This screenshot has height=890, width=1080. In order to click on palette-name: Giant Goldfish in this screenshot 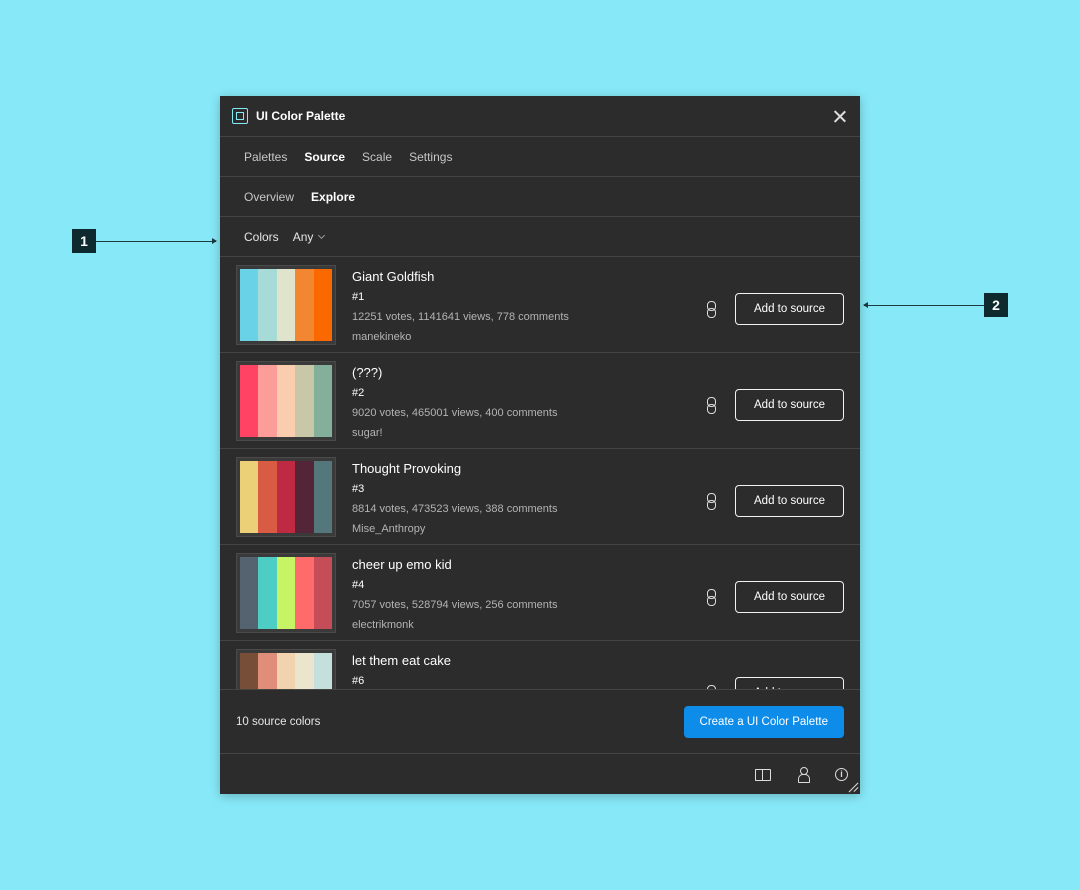, I will do `click(393, 276)`.